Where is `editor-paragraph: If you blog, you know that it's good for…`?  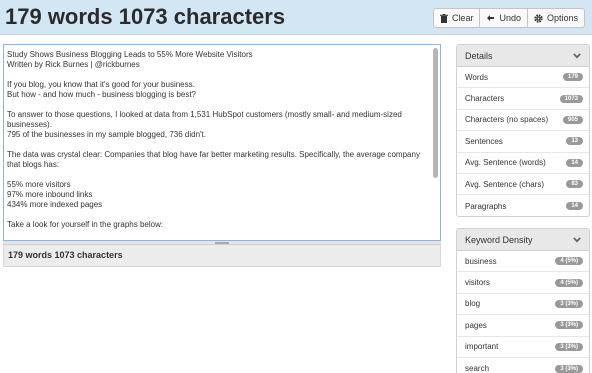 editor-paragraph: If you blog, you know that it's good for… is located at coordinates (101, 89).